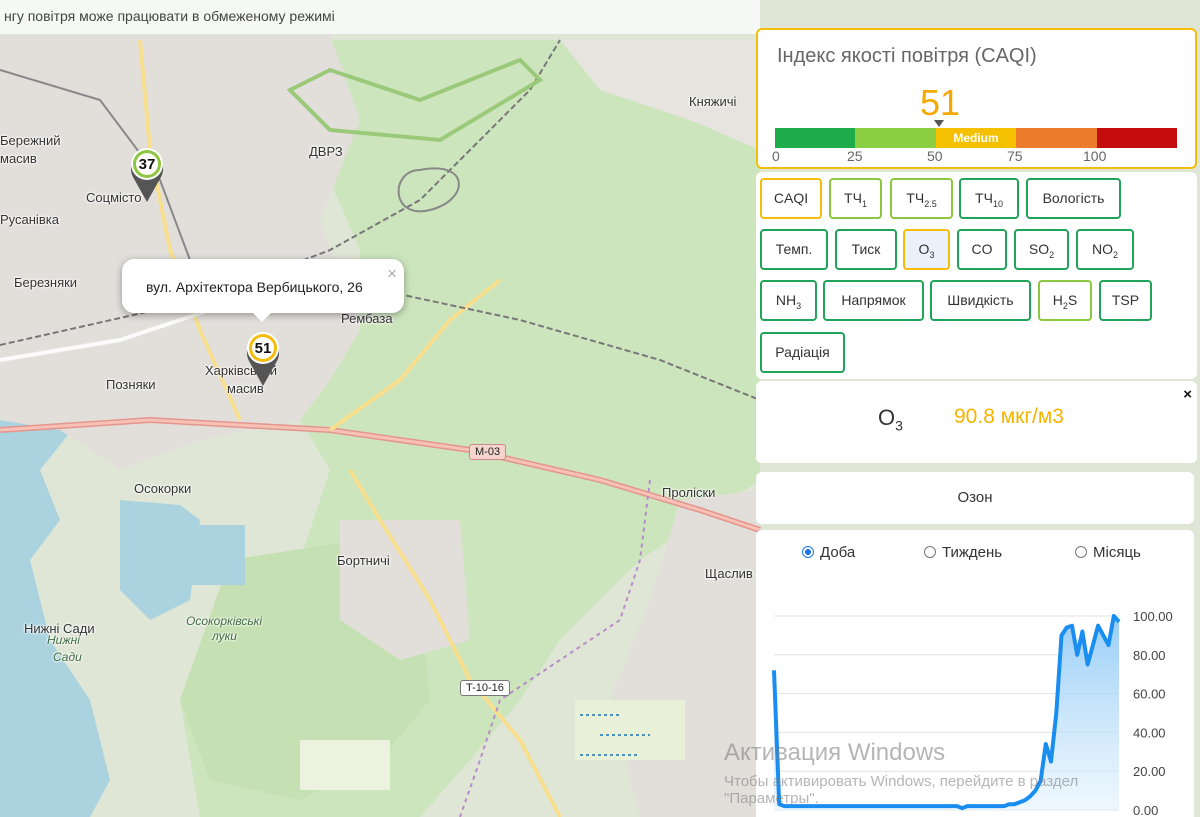 This screenshot has width=1200, height=817. What do you see at coordinates (63, 640) in the screenshot?
I see `place-label: Нижні` at bounding box center [63, 640].